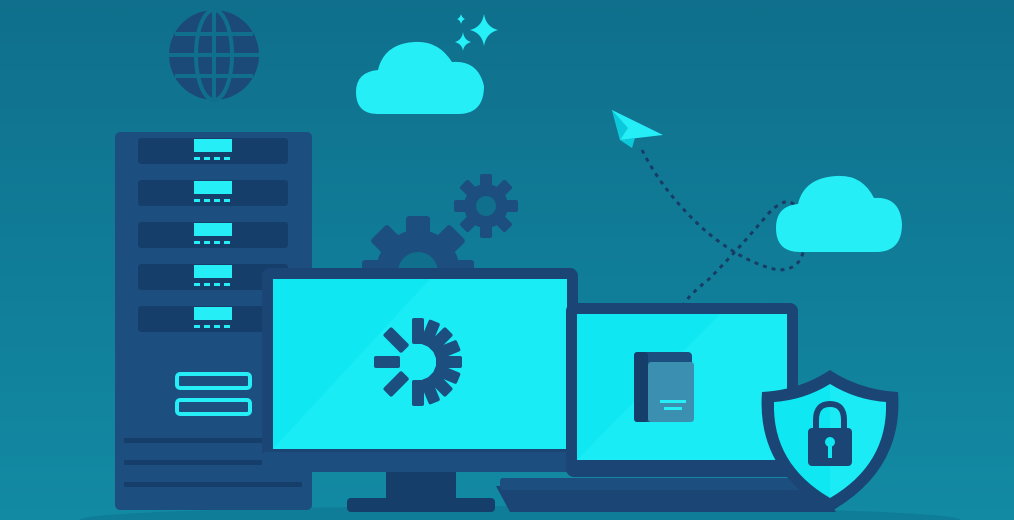 This screenshot has height=520, width=1014. I want to click on book-icon, so click(664, 387).